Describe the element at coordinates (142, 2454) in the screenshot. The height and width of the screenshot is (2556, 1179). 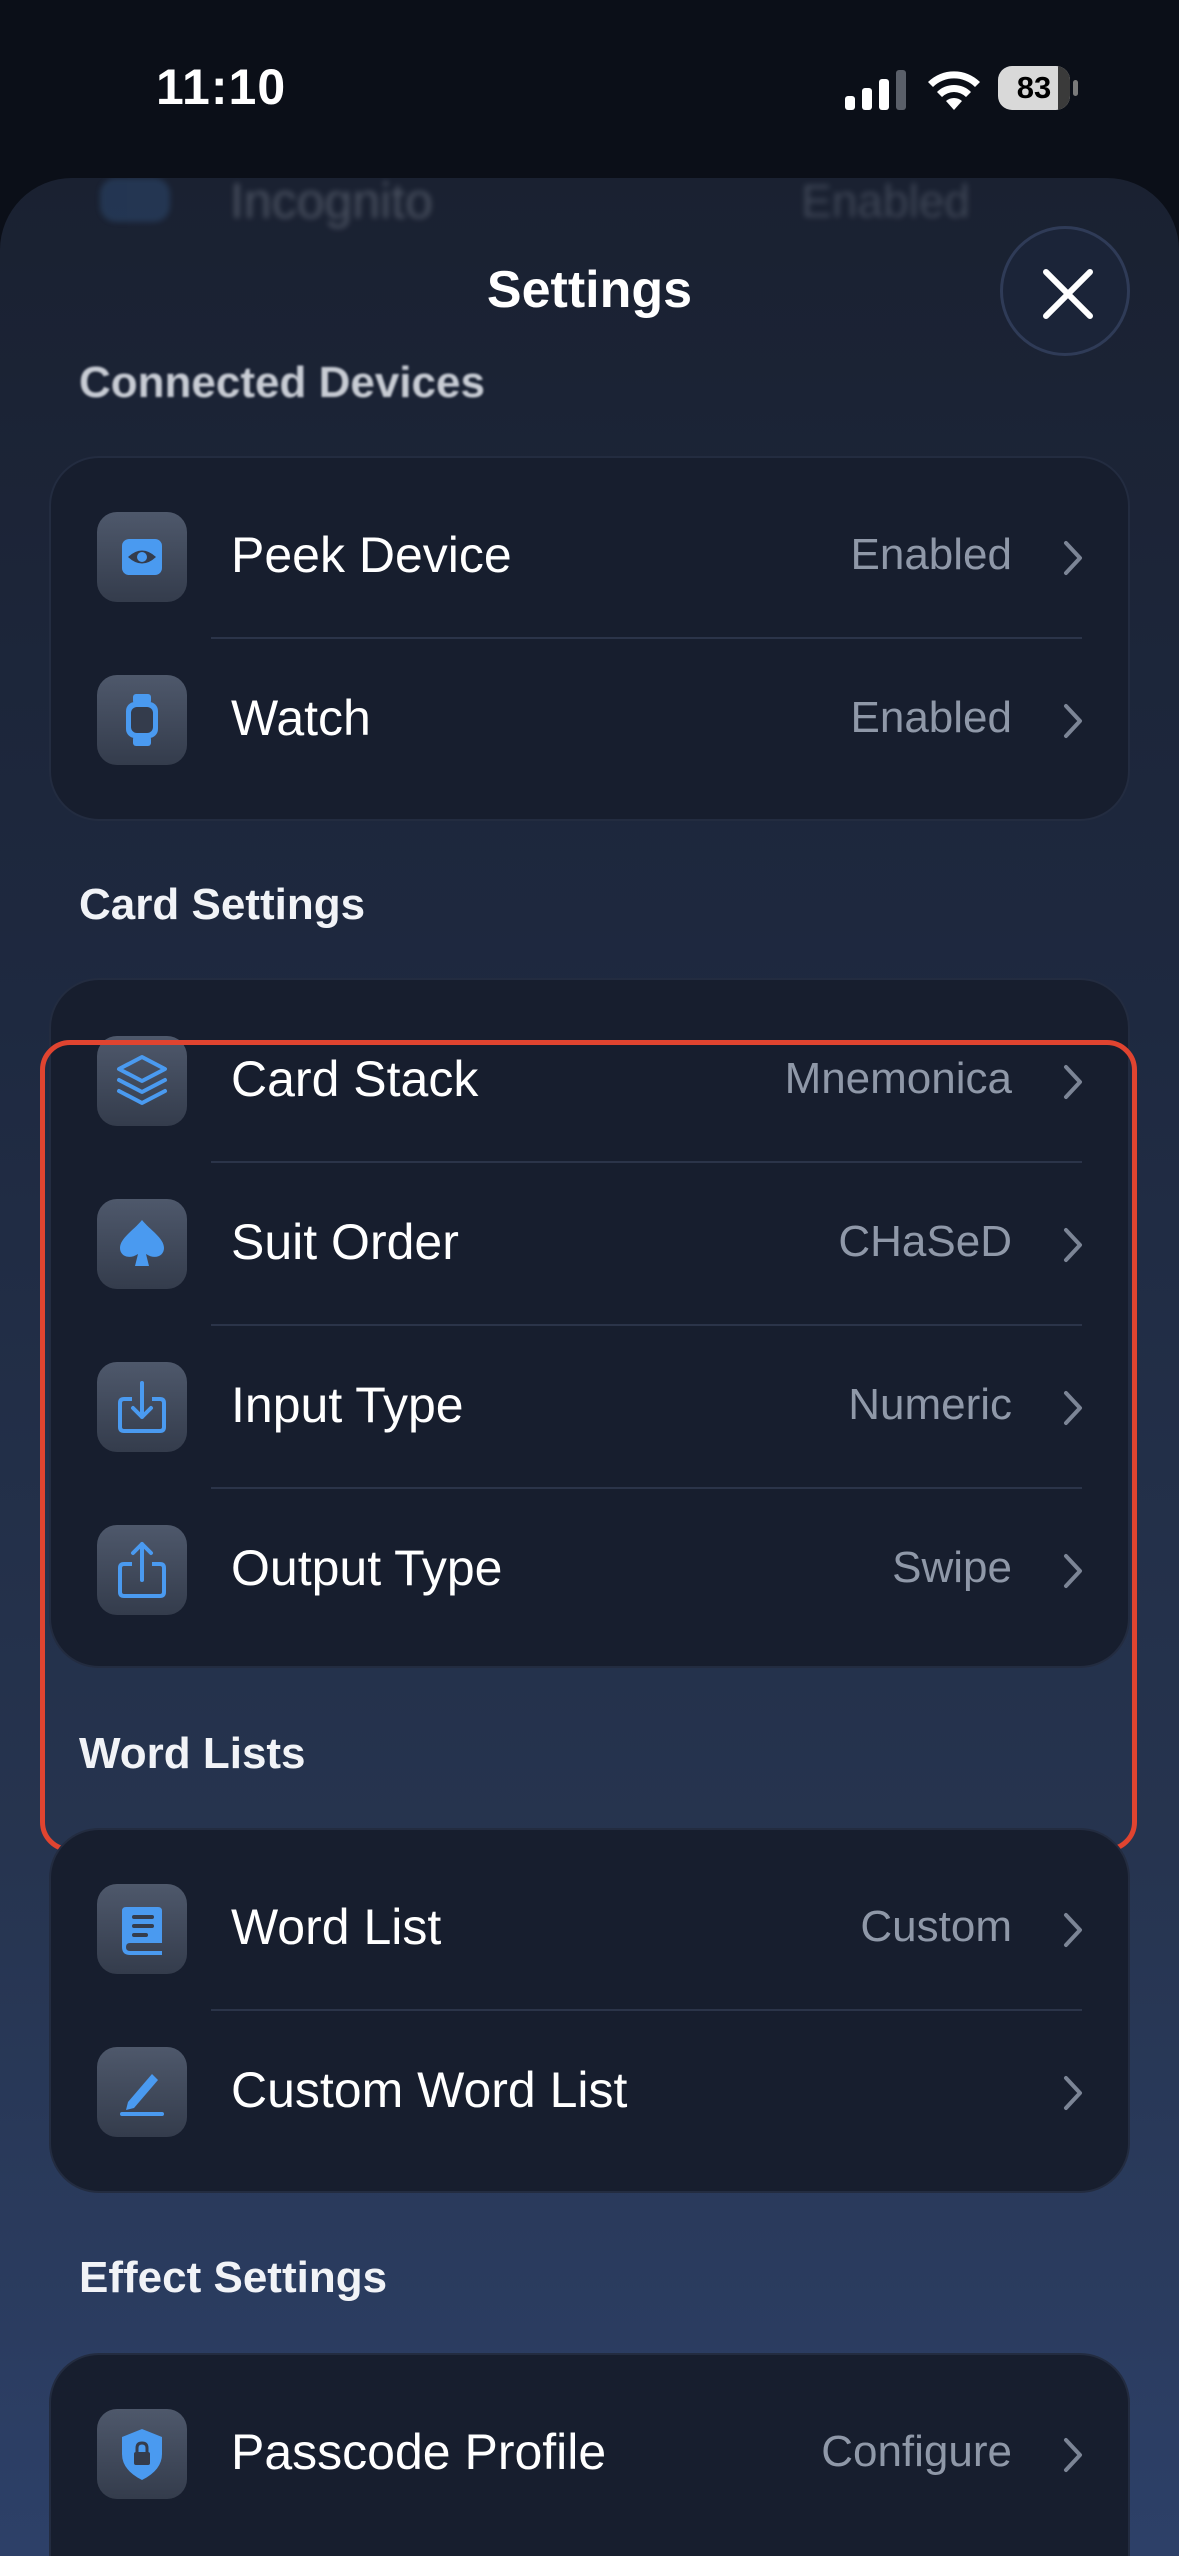
I see `lock-shield-icon` at that location.